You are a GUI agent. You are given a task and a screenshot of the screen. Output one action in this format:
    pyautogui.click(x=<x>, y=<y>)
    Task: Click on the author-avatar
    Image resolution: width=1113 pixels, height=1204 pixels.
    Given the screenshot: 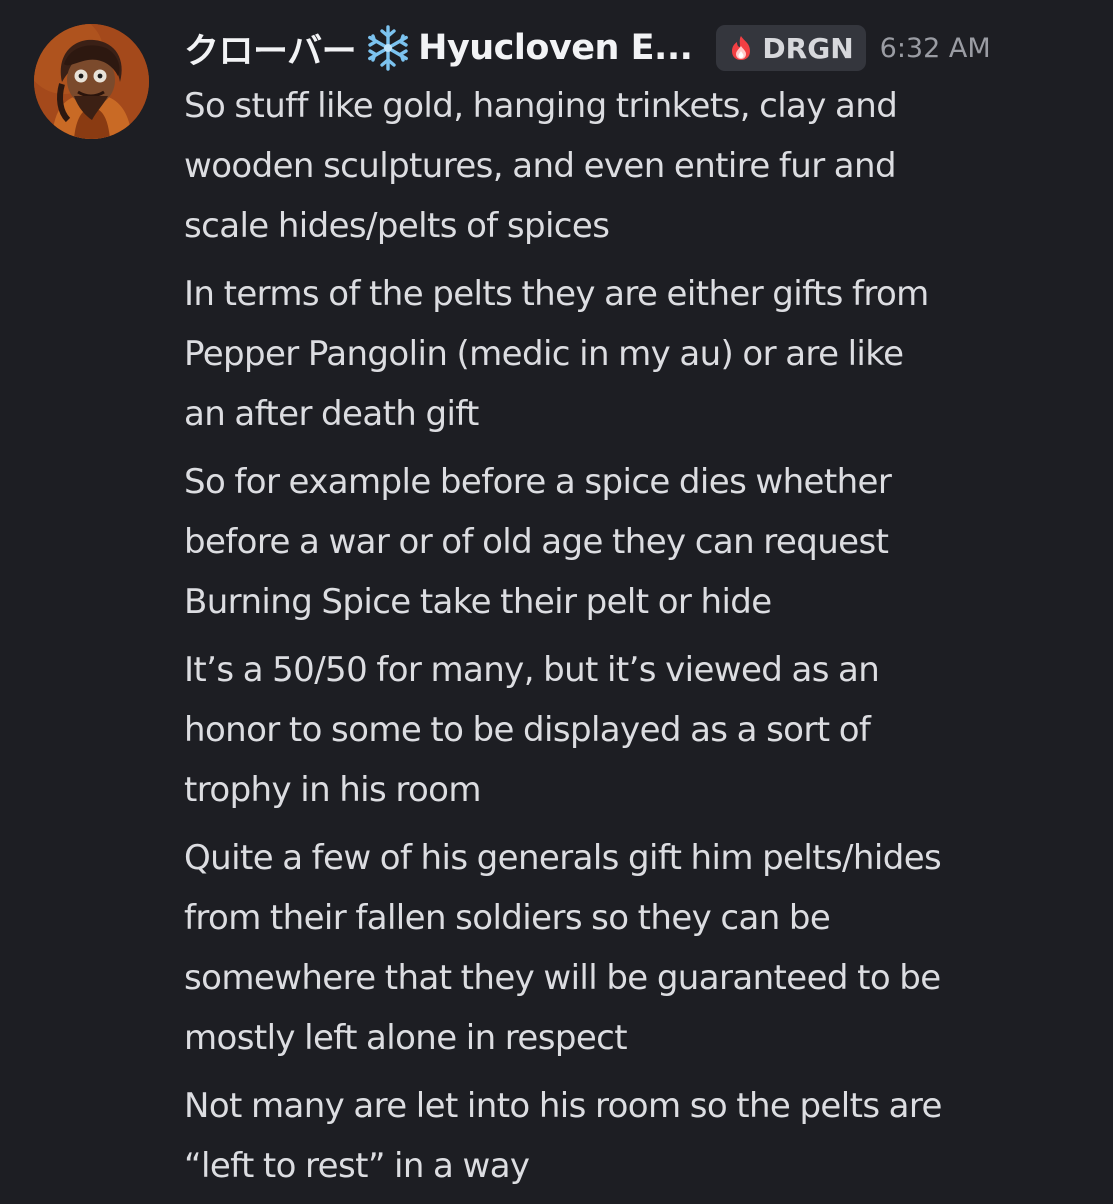 What is the action you would take?
    pyautogui.click(x=91, y=81)
    